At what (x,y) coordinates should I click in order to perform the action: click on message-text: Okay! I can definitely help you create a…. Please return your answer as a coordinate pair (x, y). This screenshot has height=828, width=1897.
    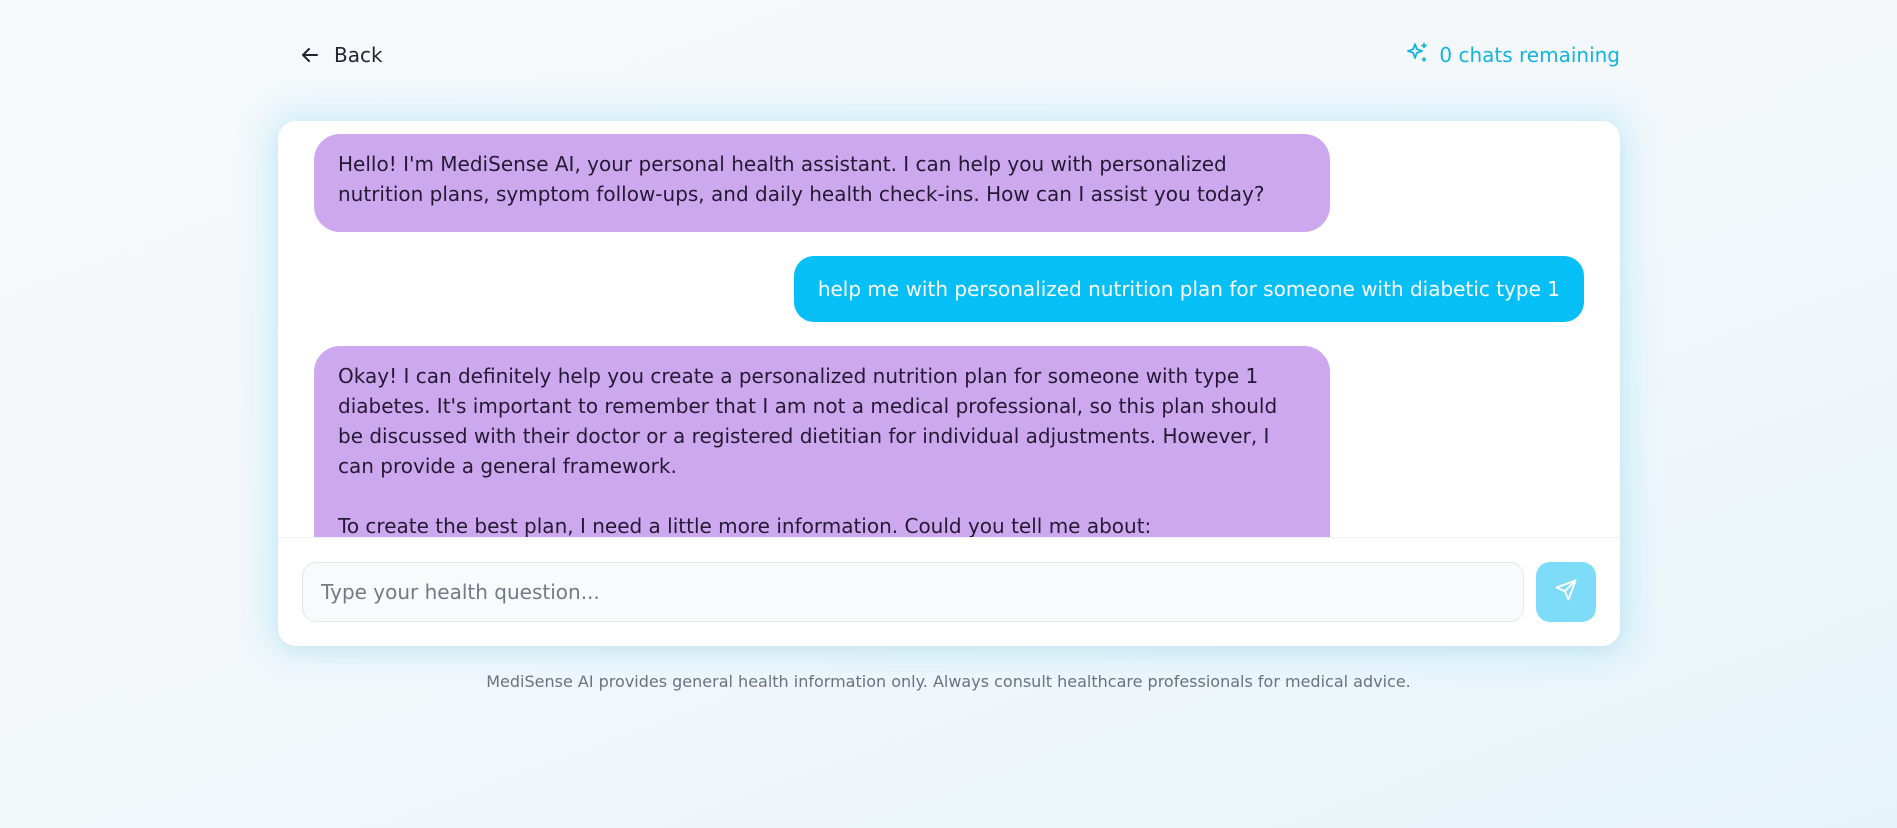
    Looking at the image, I should click on (808, 421).